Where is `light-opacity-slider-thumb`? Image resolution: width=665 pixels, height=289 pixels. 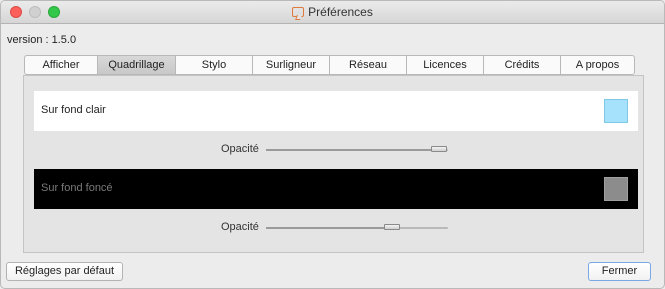 light-opacity-slider-thumb is located at coordinates (439, 149).